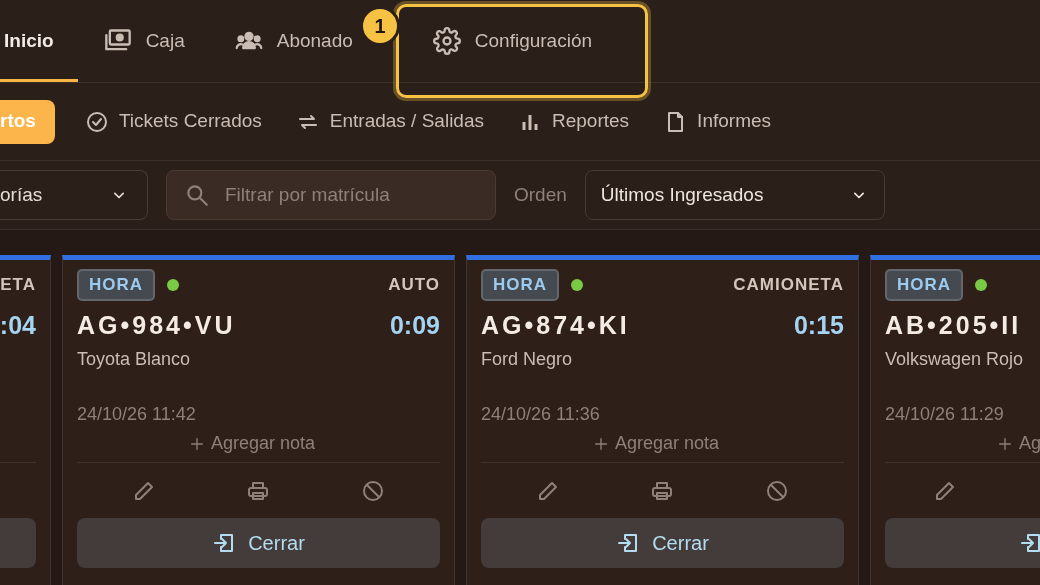 The height and width of the screenshot is (585, 1040). I want to click on vehicle-description: Volkswagen Rojo, so click(954, 359).